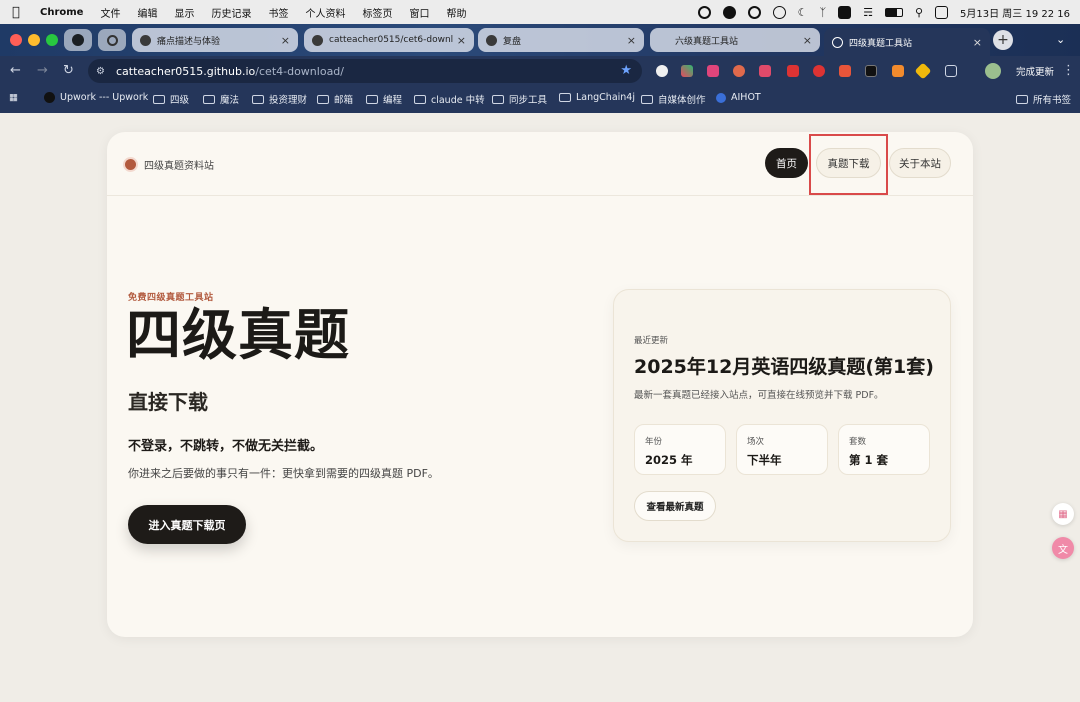 Image resolution: width=1080 pixels, height=702 pixels. Describe the element at coordinates (858, 442) in the screenshot. I see `stat-label: 套数` at that location.